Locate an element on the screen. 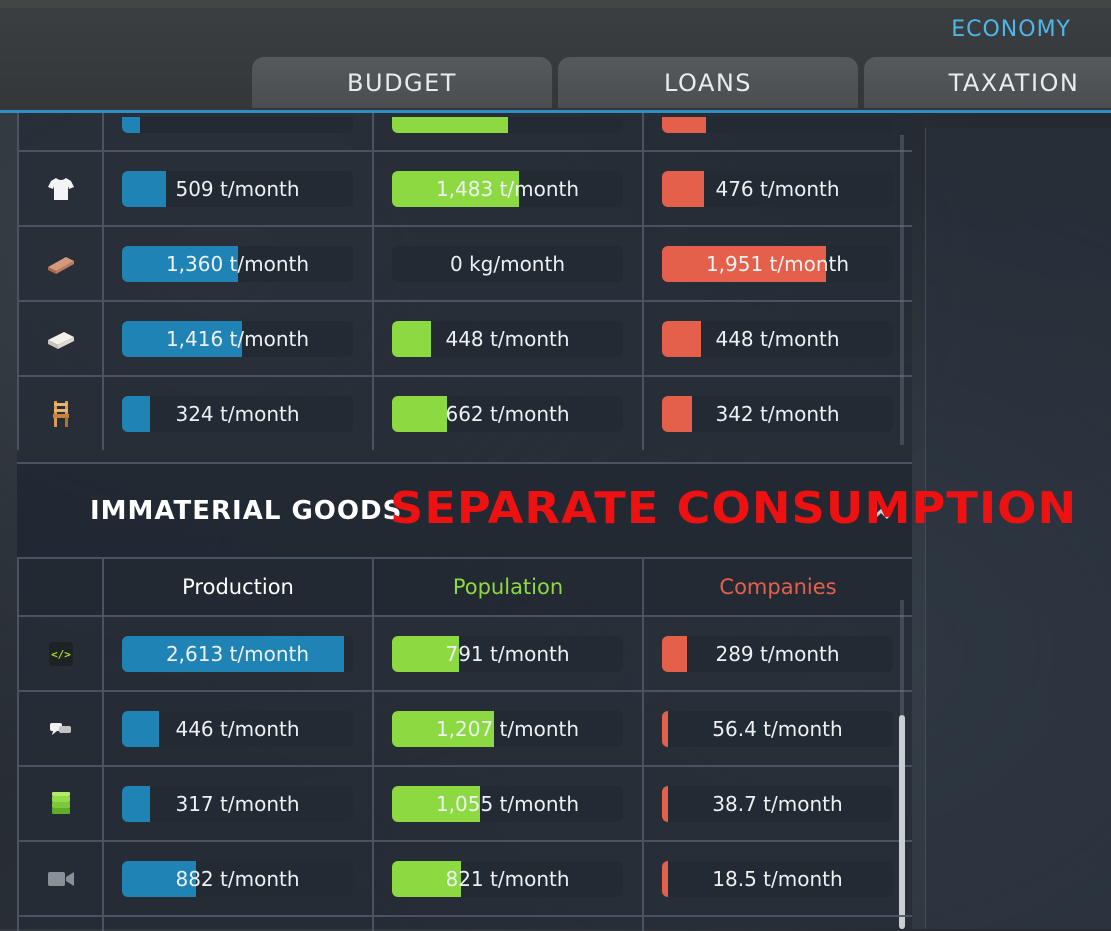 This screenshot has height=931, width=1111. companies-bar: 342 t/month is located at coordinates (777, 413).